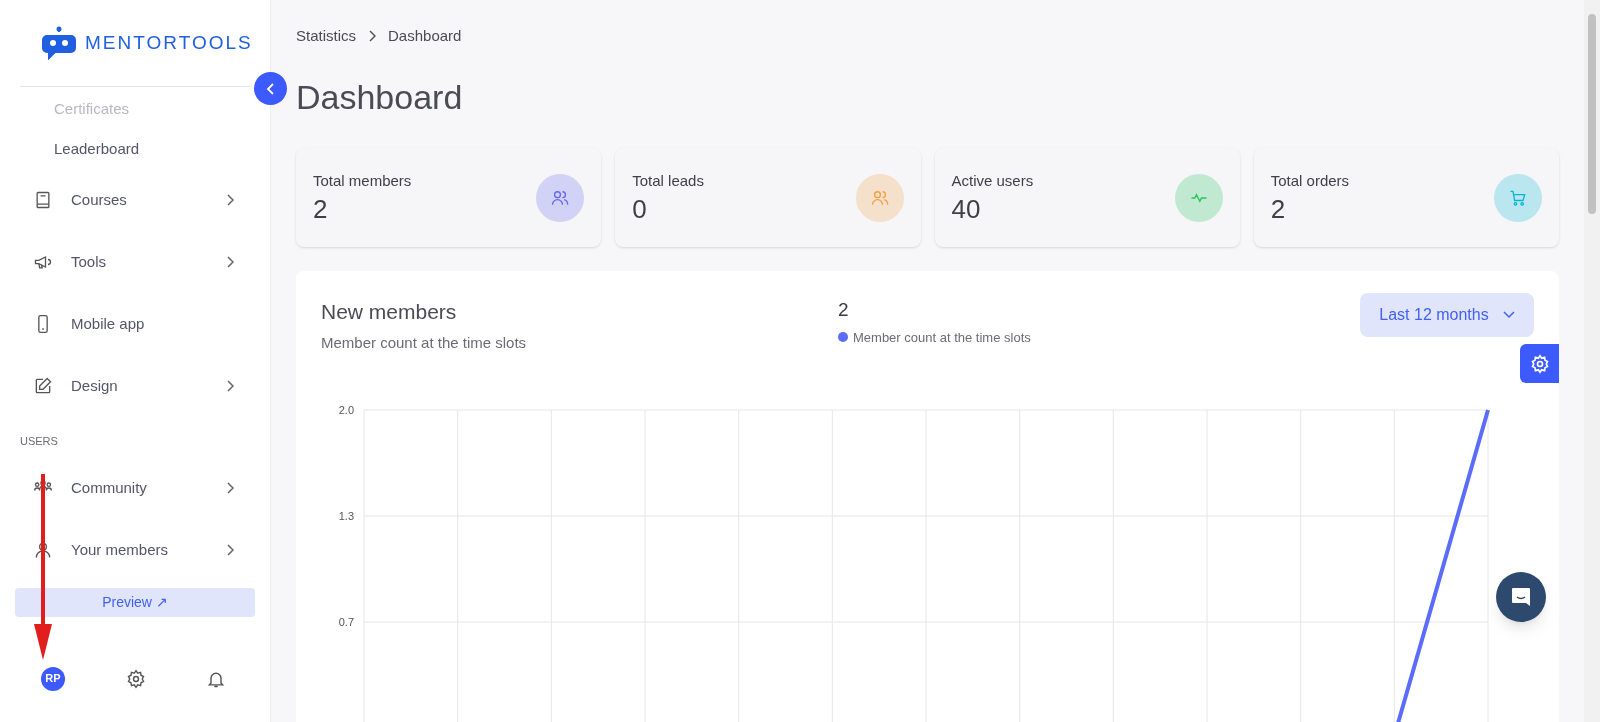 The image size is (1600, 722). I want to click on settings-button, so click(1539, 363).